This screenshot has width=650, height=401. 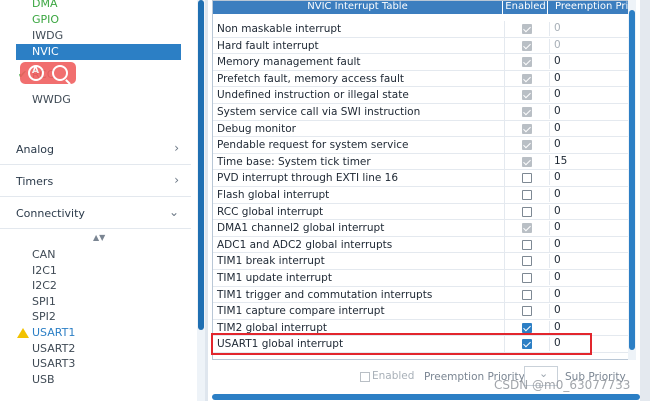 What do you see at coordinates (95, 150) in the screenshot?
I see `category-analog: Analog ›` at bounding box center [95, 150].